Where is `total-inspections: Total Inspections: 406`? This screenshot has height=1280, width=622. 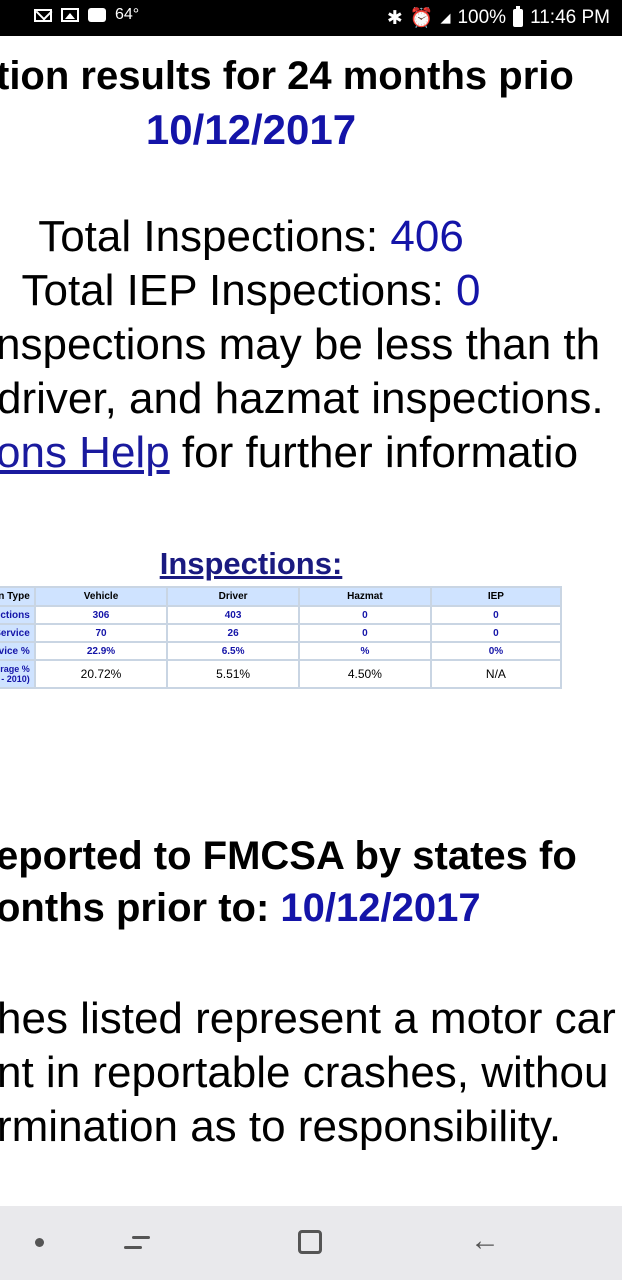
total-inspections: Total Inspections: 406 is located at coordinates (281, 237).